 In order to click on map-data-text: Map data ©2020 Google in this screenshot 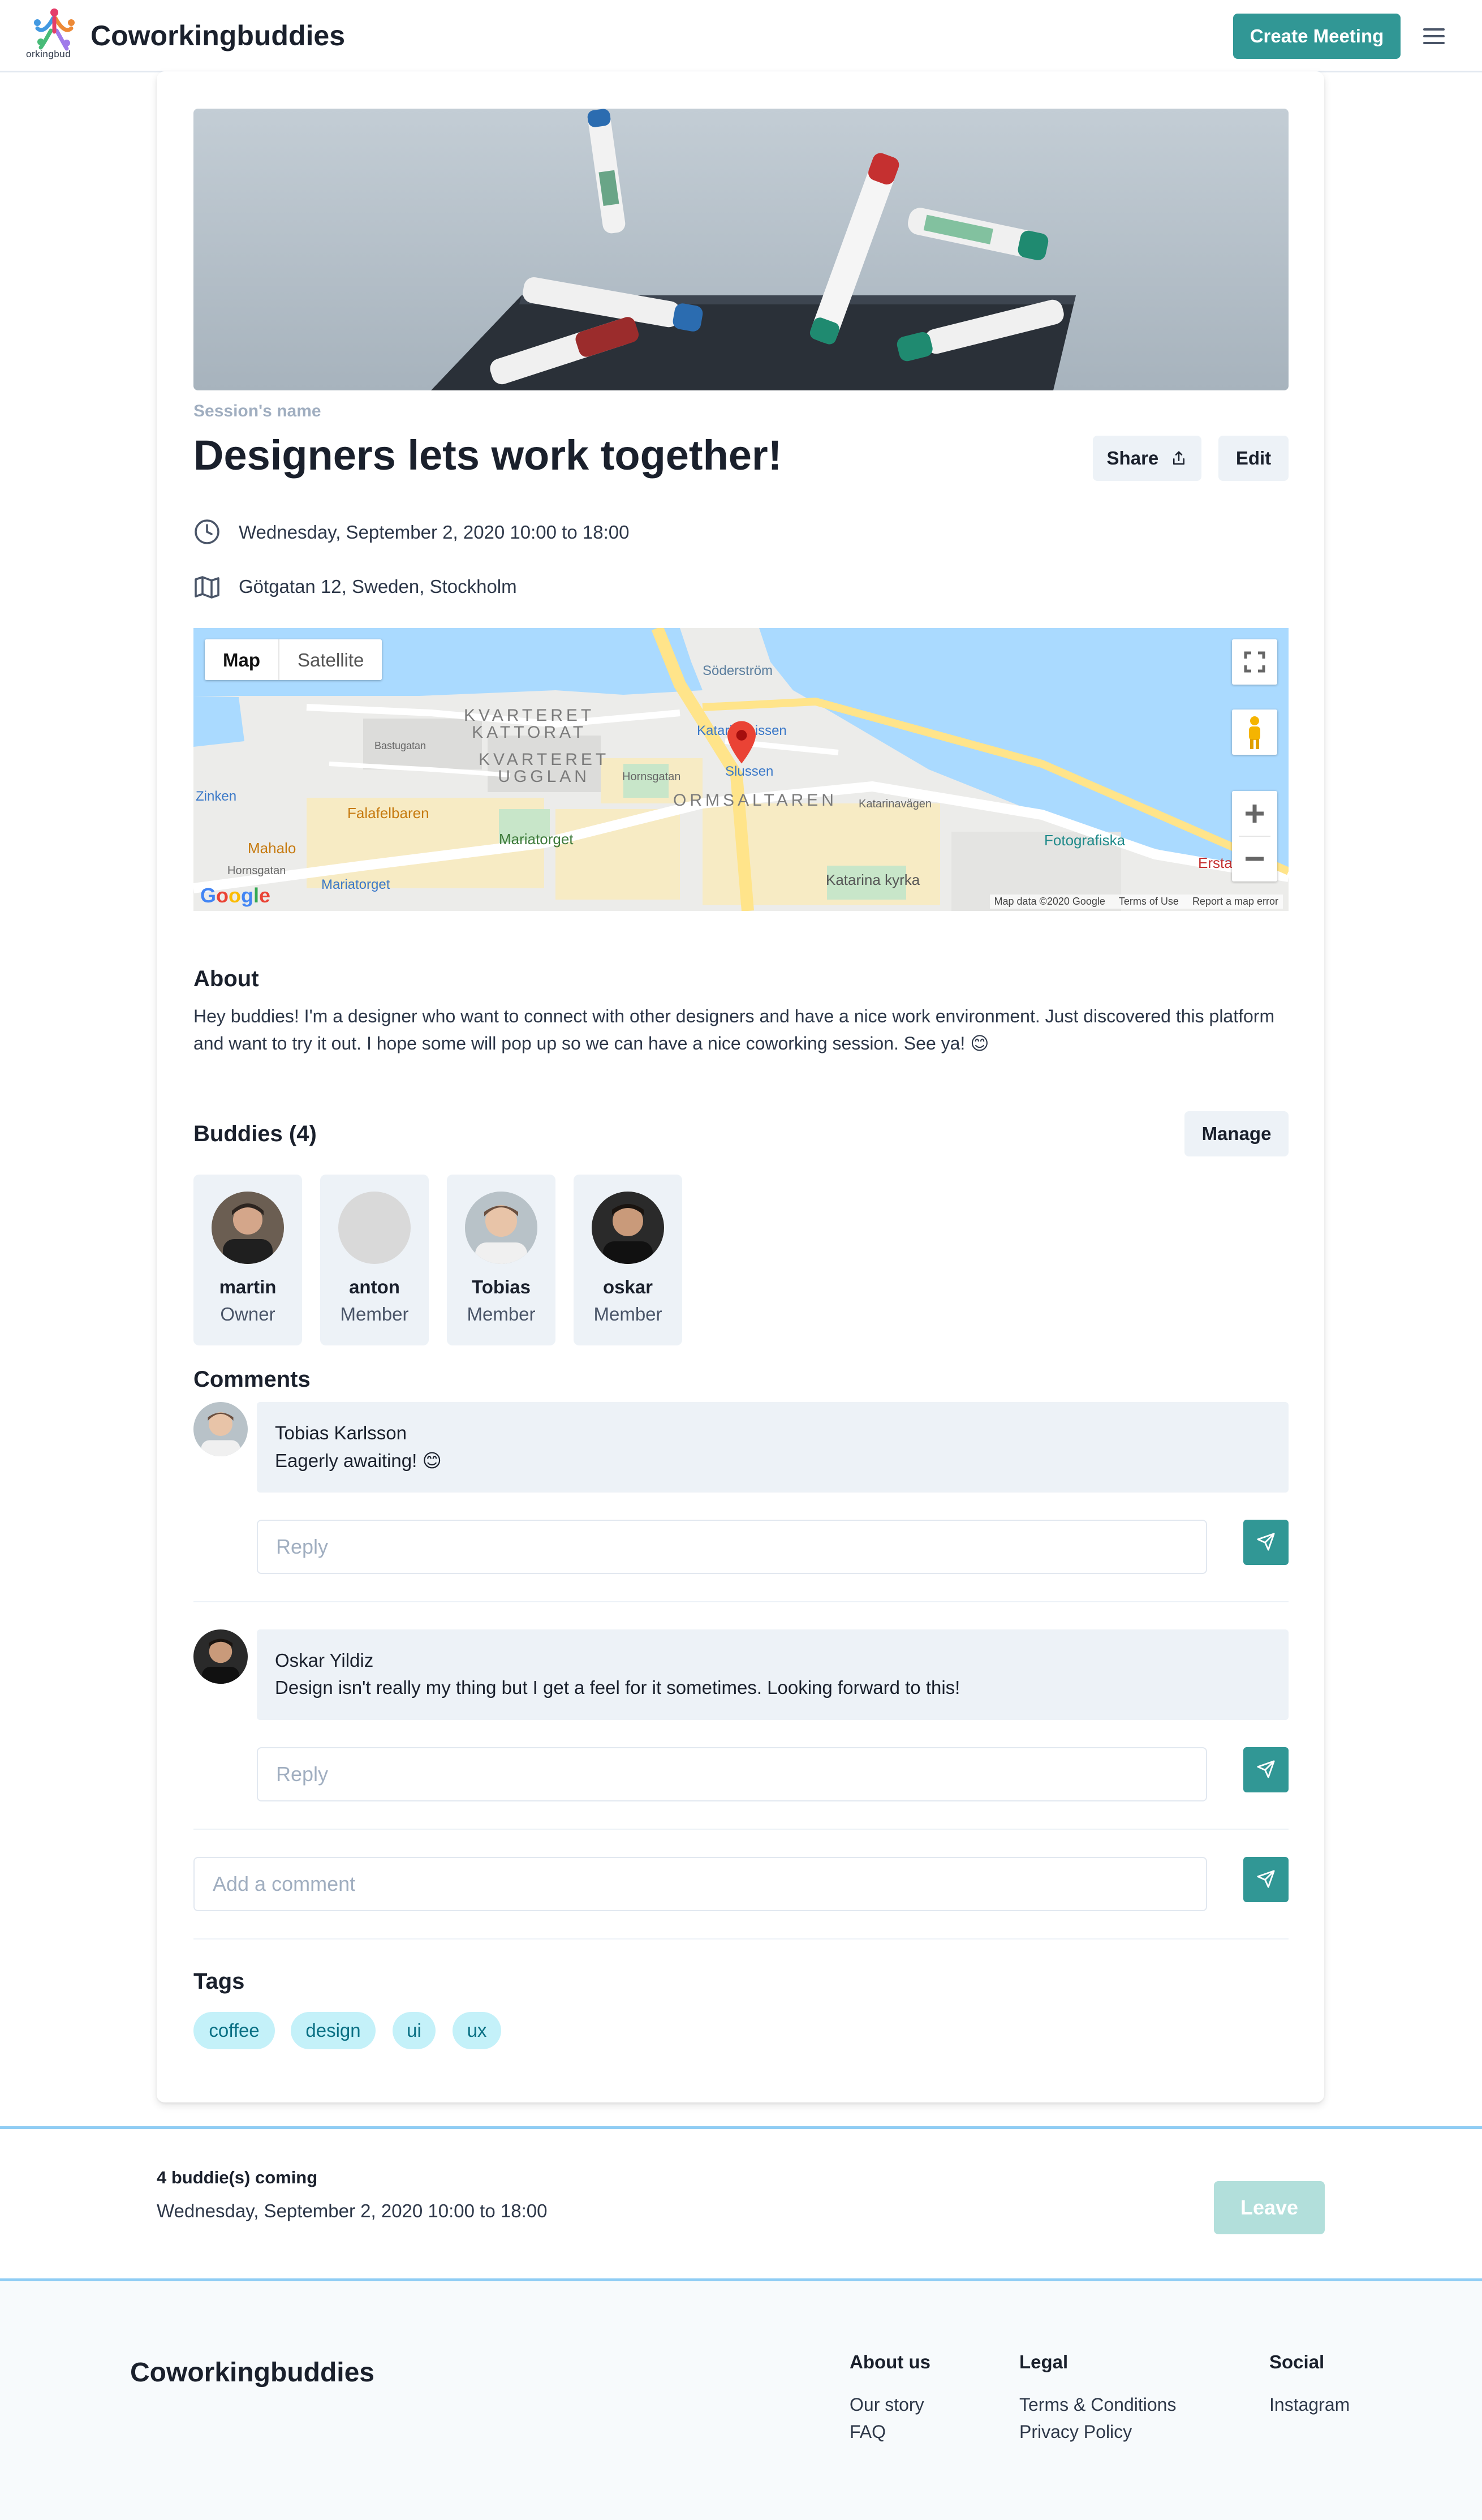, I will do `click(1049, 901)`.